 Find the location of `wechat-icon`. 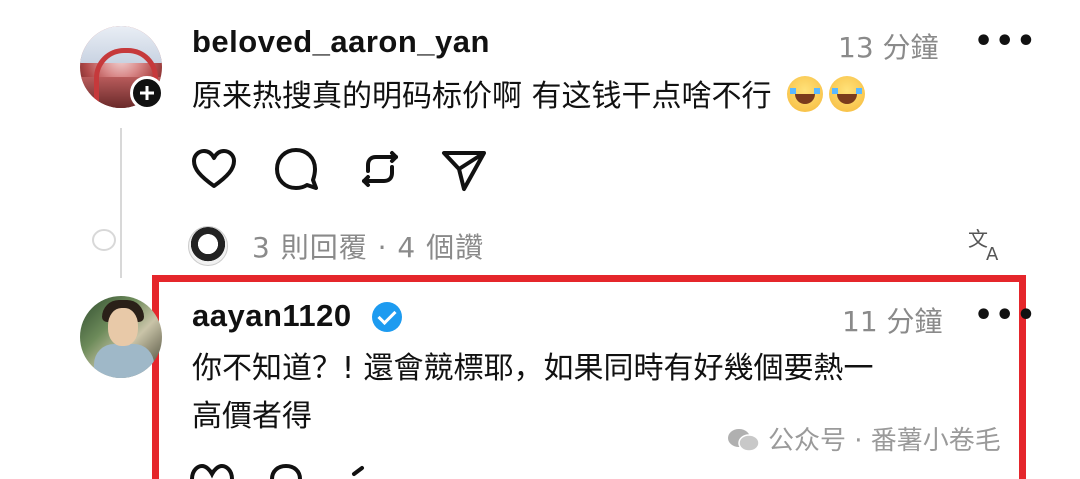

wechat-icon is located at coordinates (744, 440).